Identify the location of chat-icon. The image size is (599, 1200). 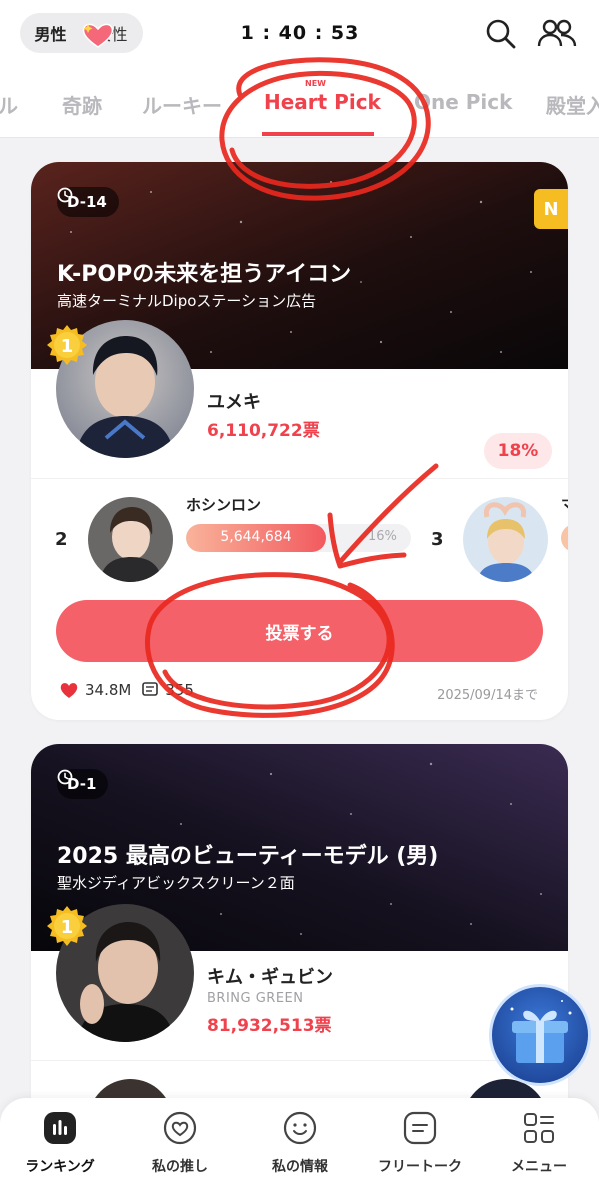
(420, 1128).